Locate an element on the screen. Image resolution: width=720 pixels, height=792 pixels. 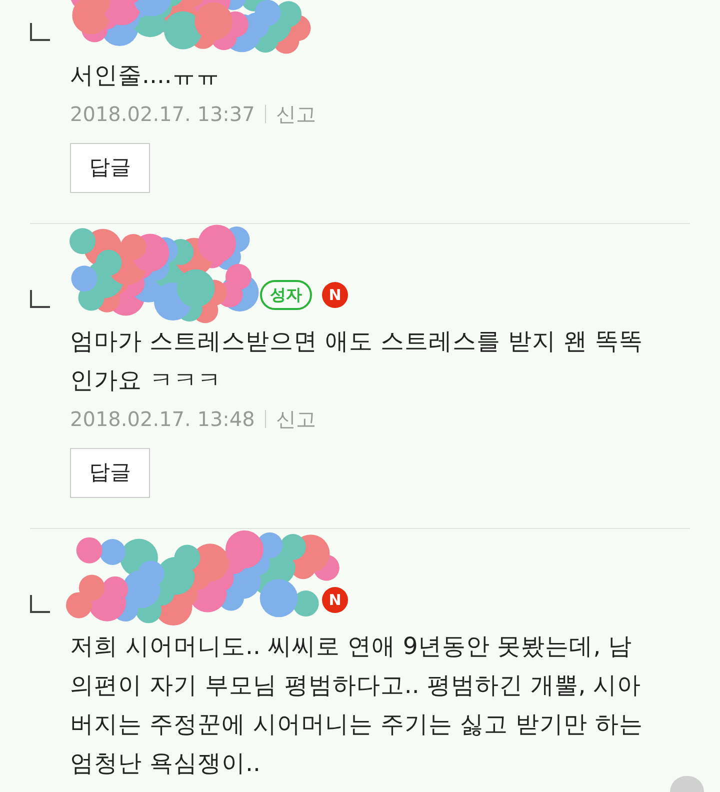
comment-text: 서인줄....ㅠㅠ is located at coordinates (145, 75).